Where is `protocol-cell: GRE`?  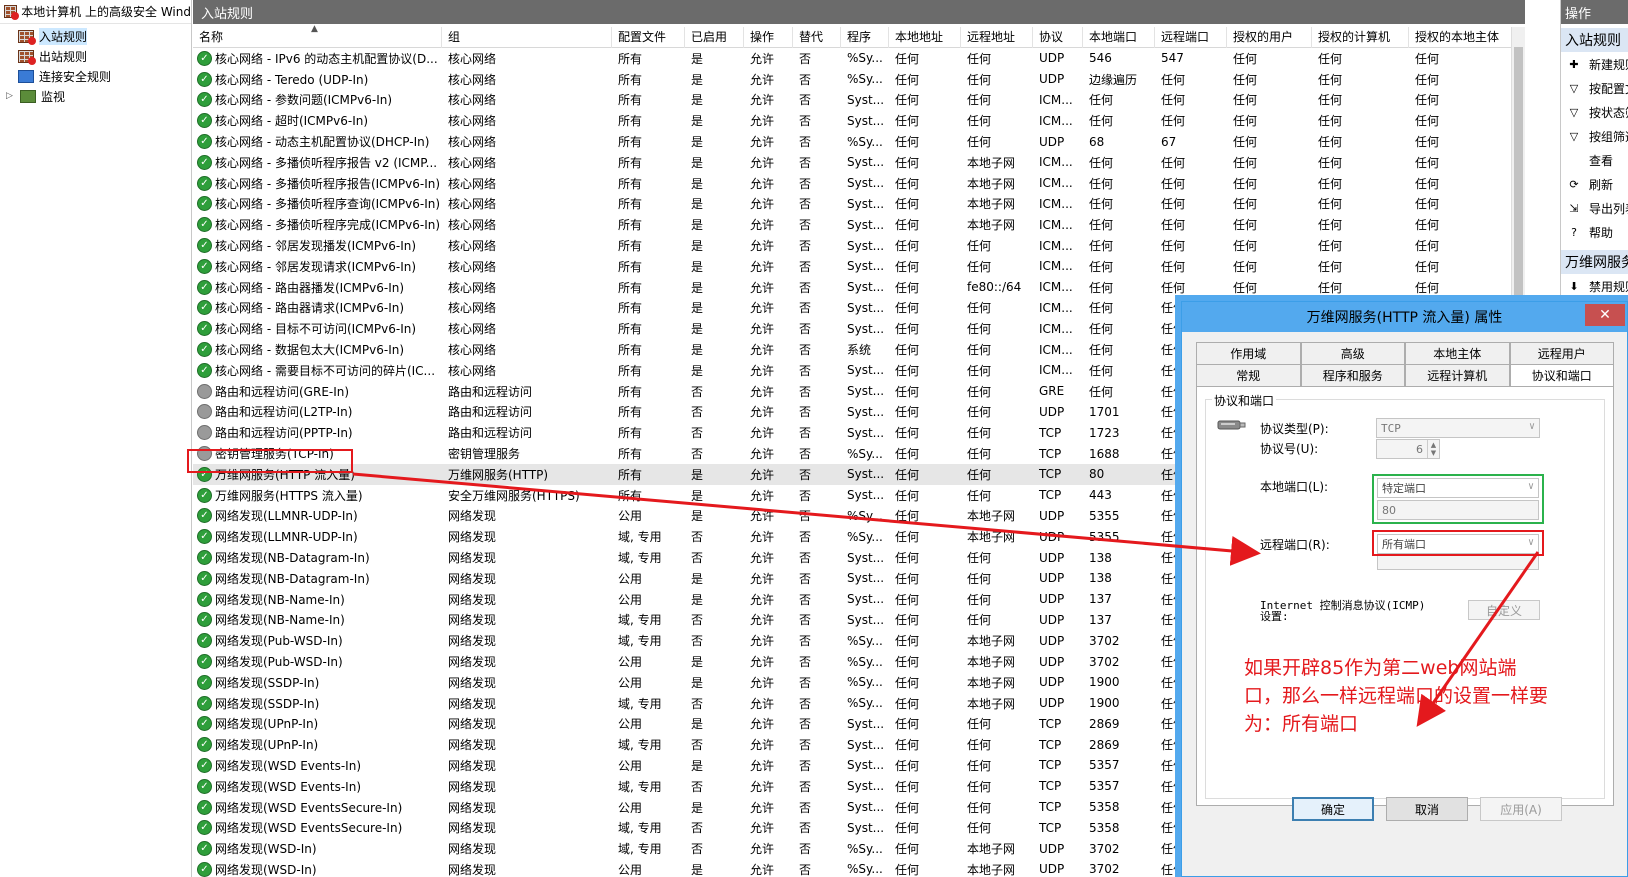 protocol-cell: GRE is located at coordinates (1052, 391).